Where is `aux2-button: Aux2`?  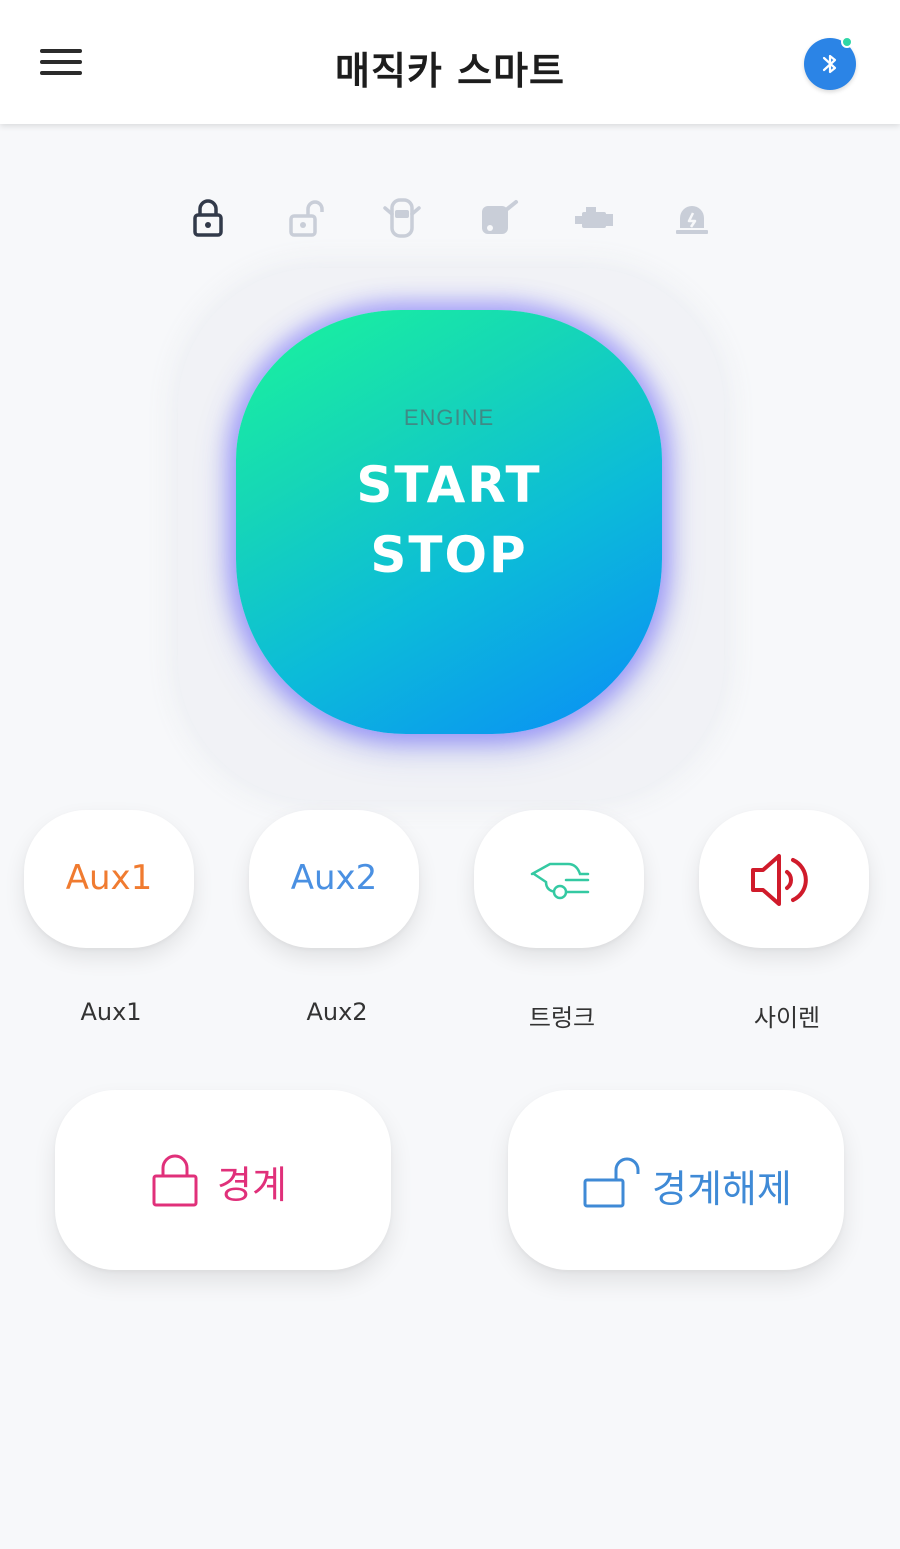 aux2-button: Aux2 is located at coordinates (334, 879).